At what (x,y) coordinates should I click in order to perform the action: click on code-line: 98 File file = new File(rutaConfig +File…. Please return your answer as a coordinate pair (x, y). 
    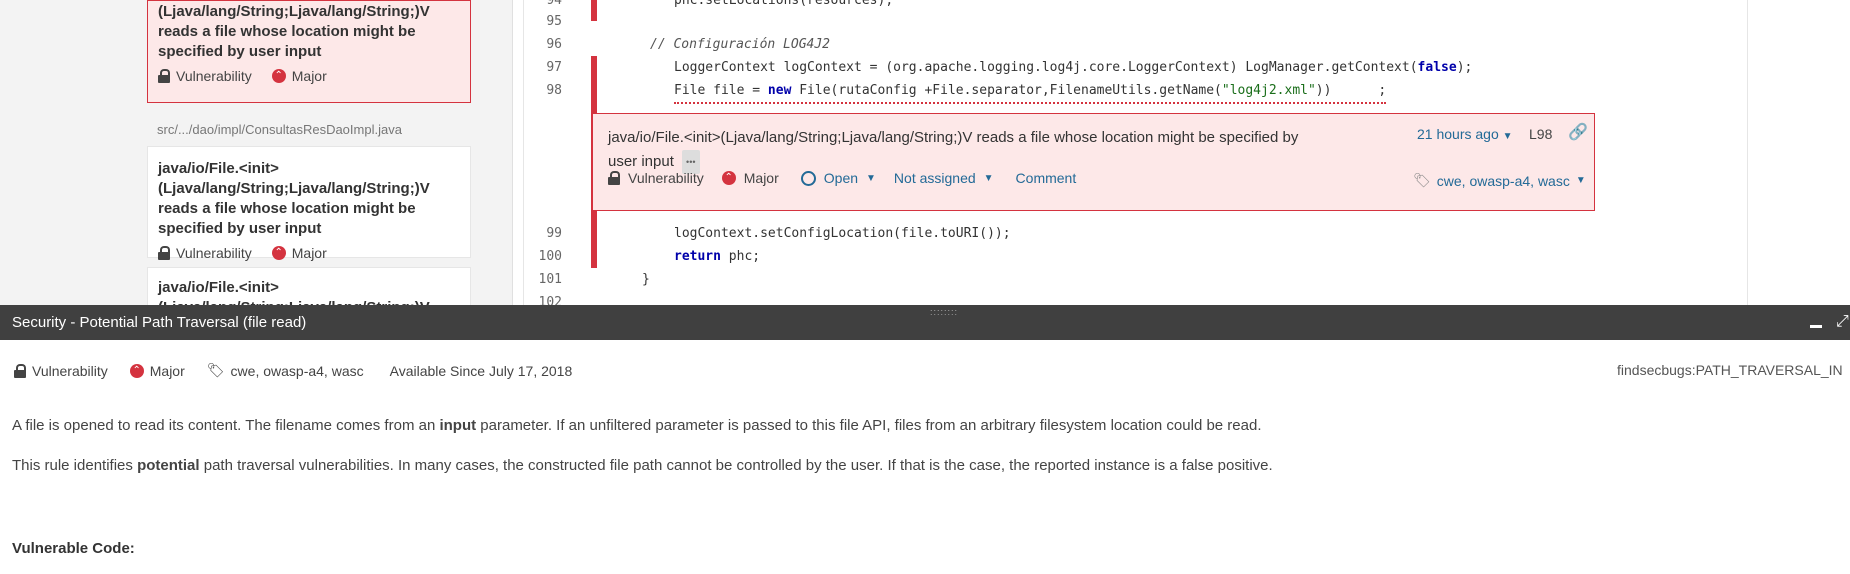
    Looking at the image, I should click on (1135, 91).